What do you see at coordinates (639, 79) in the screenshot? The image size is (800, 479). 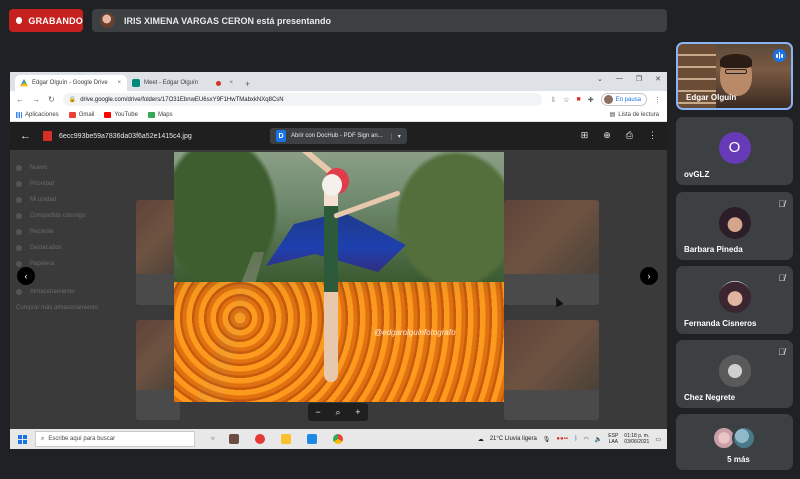 I see `maximize-icon: ❐` at bounding box center [639, 79].